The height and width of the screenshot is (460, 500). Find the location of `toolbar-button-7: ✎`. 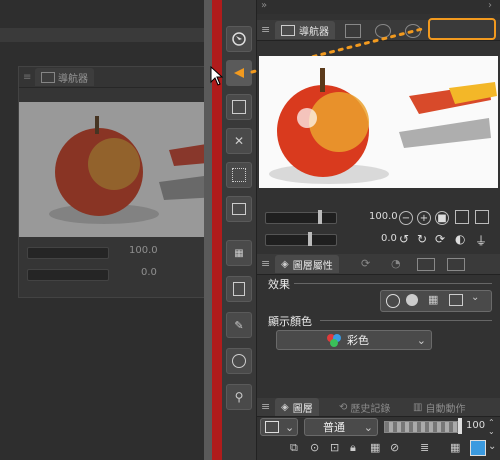

toolbar-button-7: ✎ is located at coordinates (239, 325).